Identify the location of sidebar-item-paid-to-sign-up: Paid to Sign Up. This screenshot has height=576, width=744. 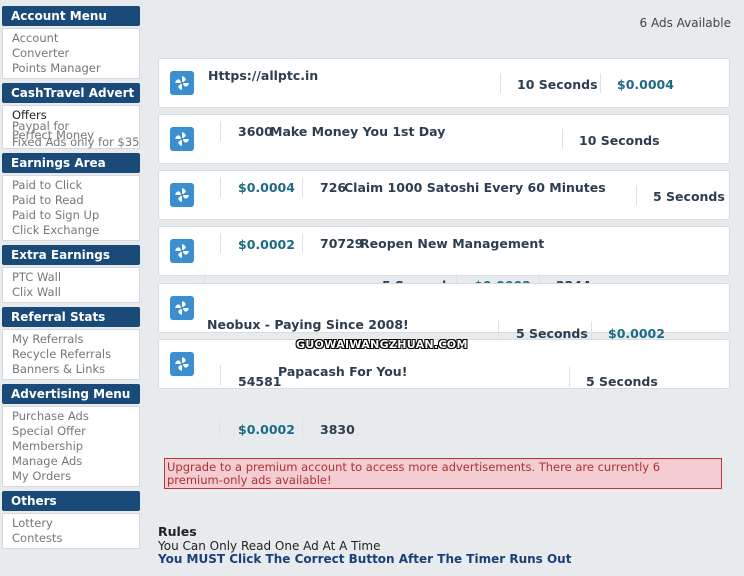
(75, 215).